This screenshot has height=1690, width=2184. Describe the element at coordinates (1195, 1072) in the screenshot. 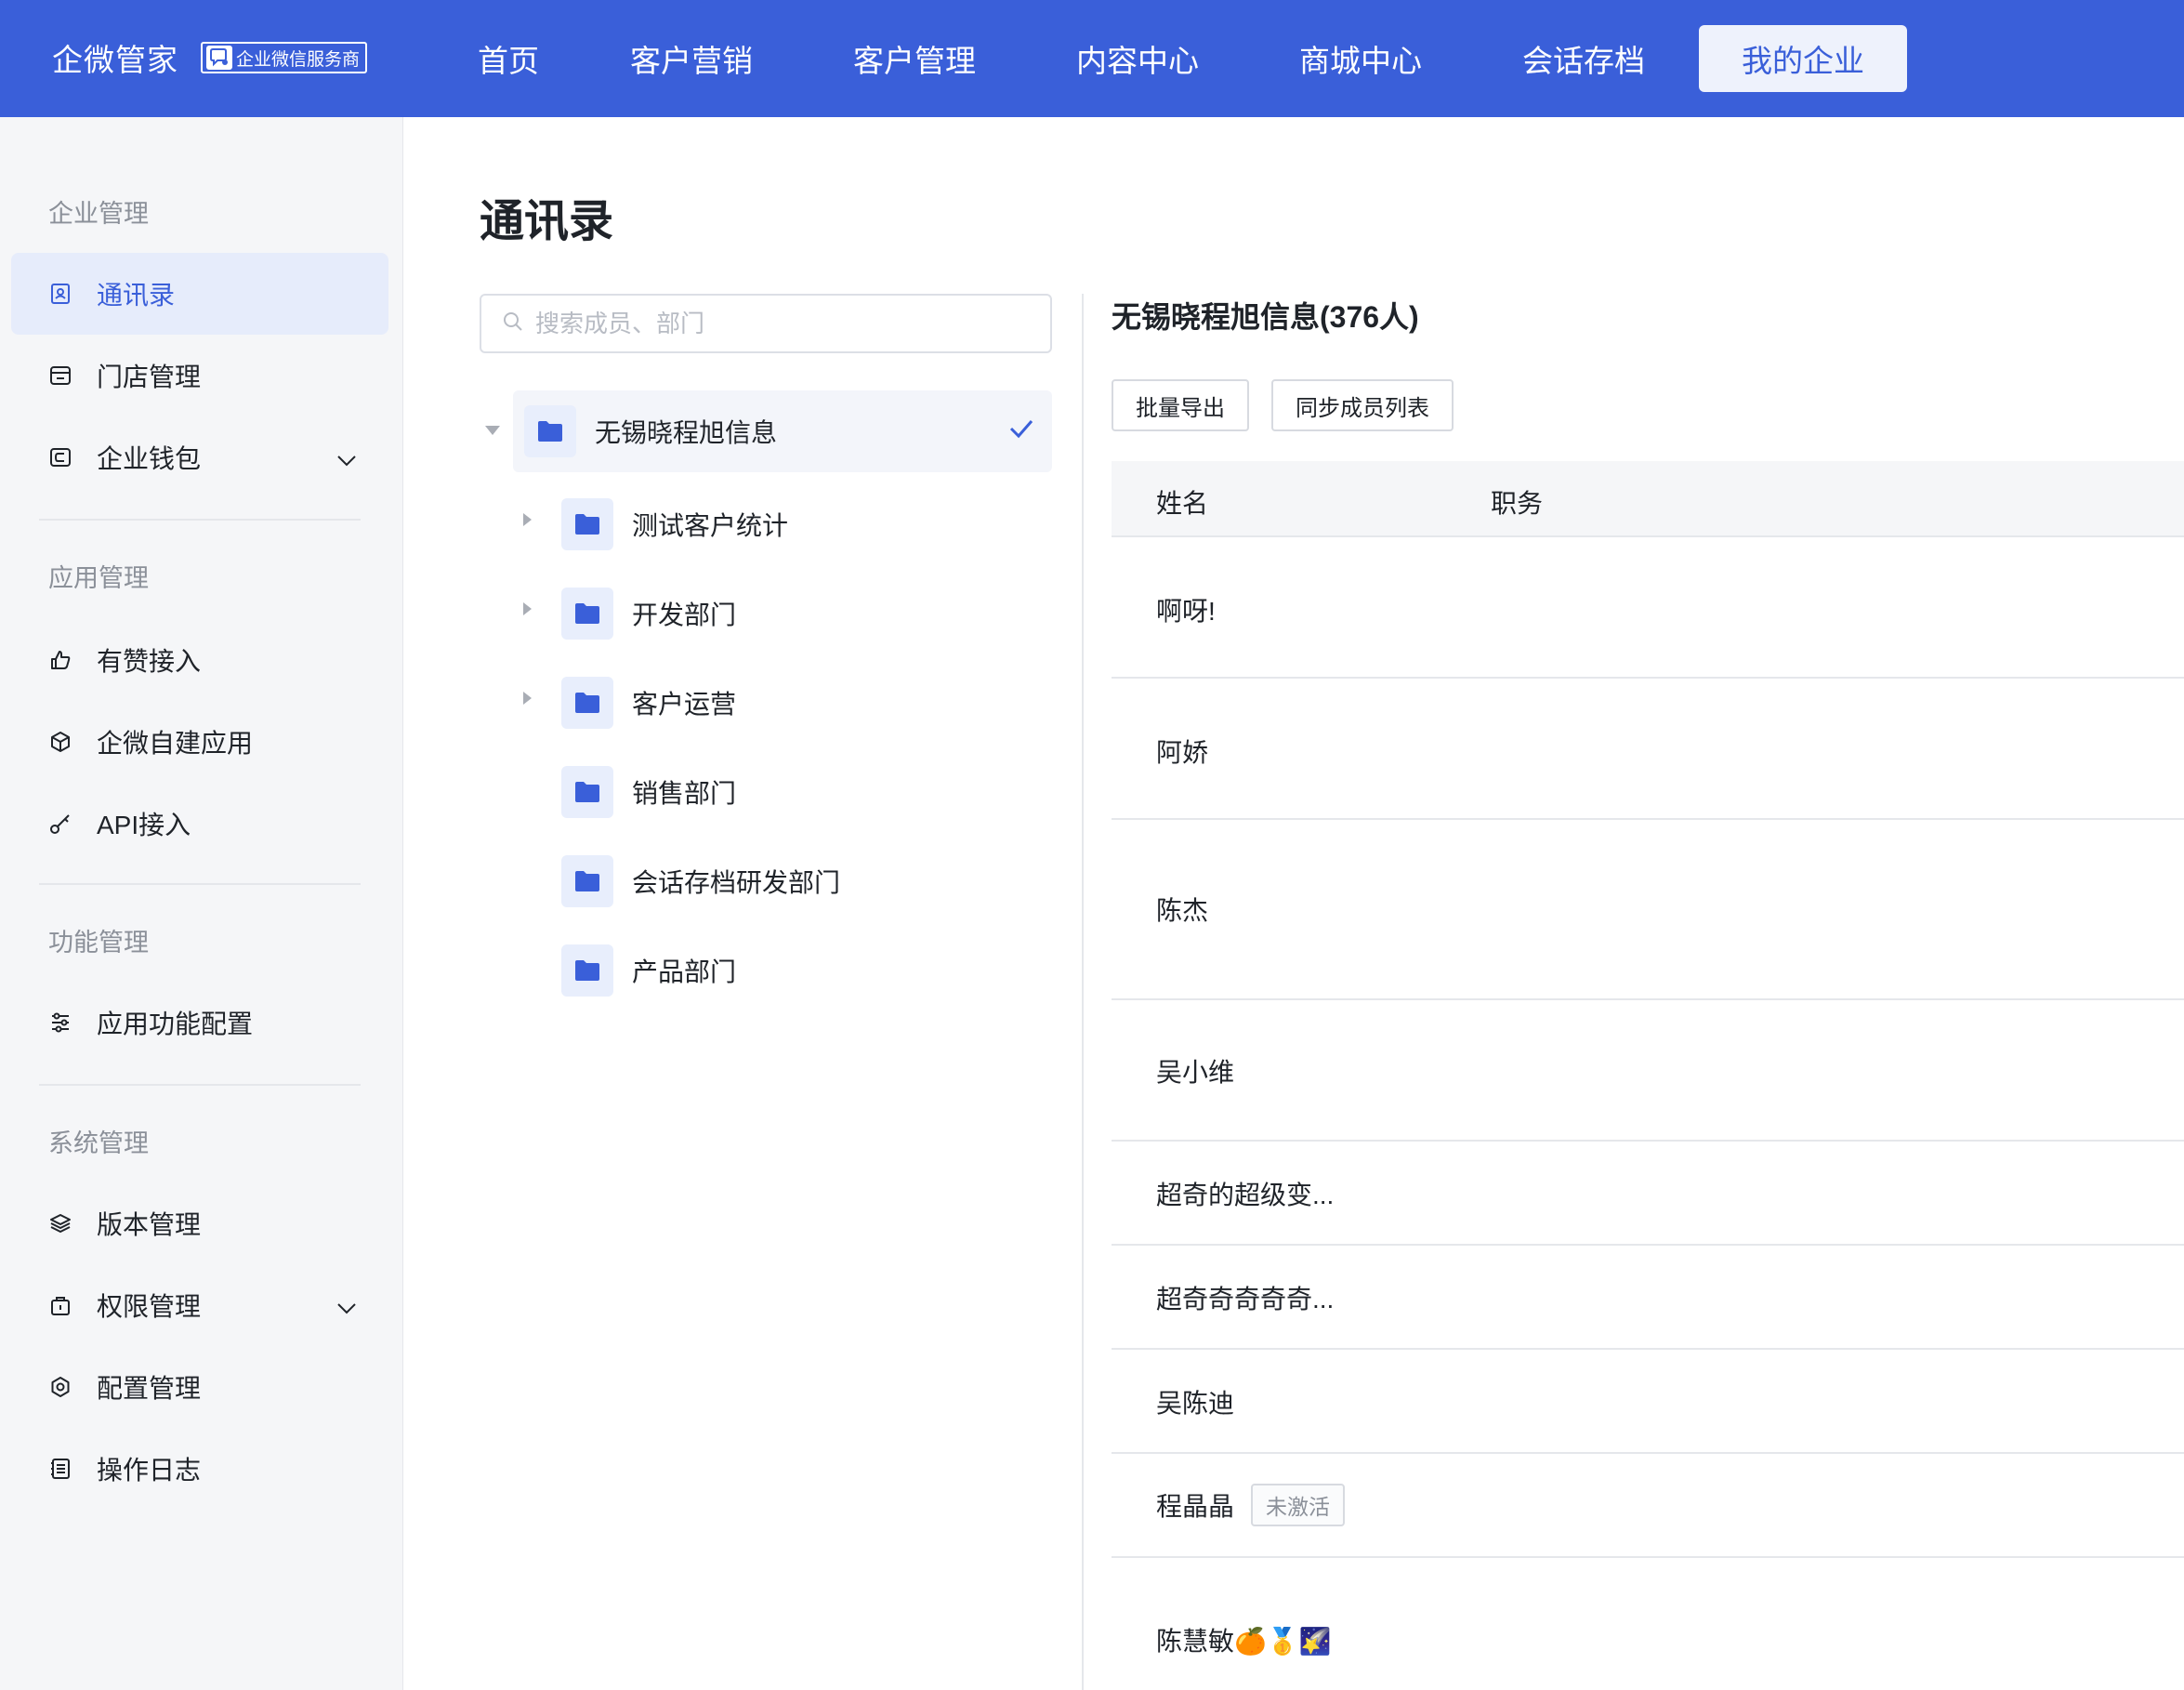

I see `member-name: 吴小维` at that location.